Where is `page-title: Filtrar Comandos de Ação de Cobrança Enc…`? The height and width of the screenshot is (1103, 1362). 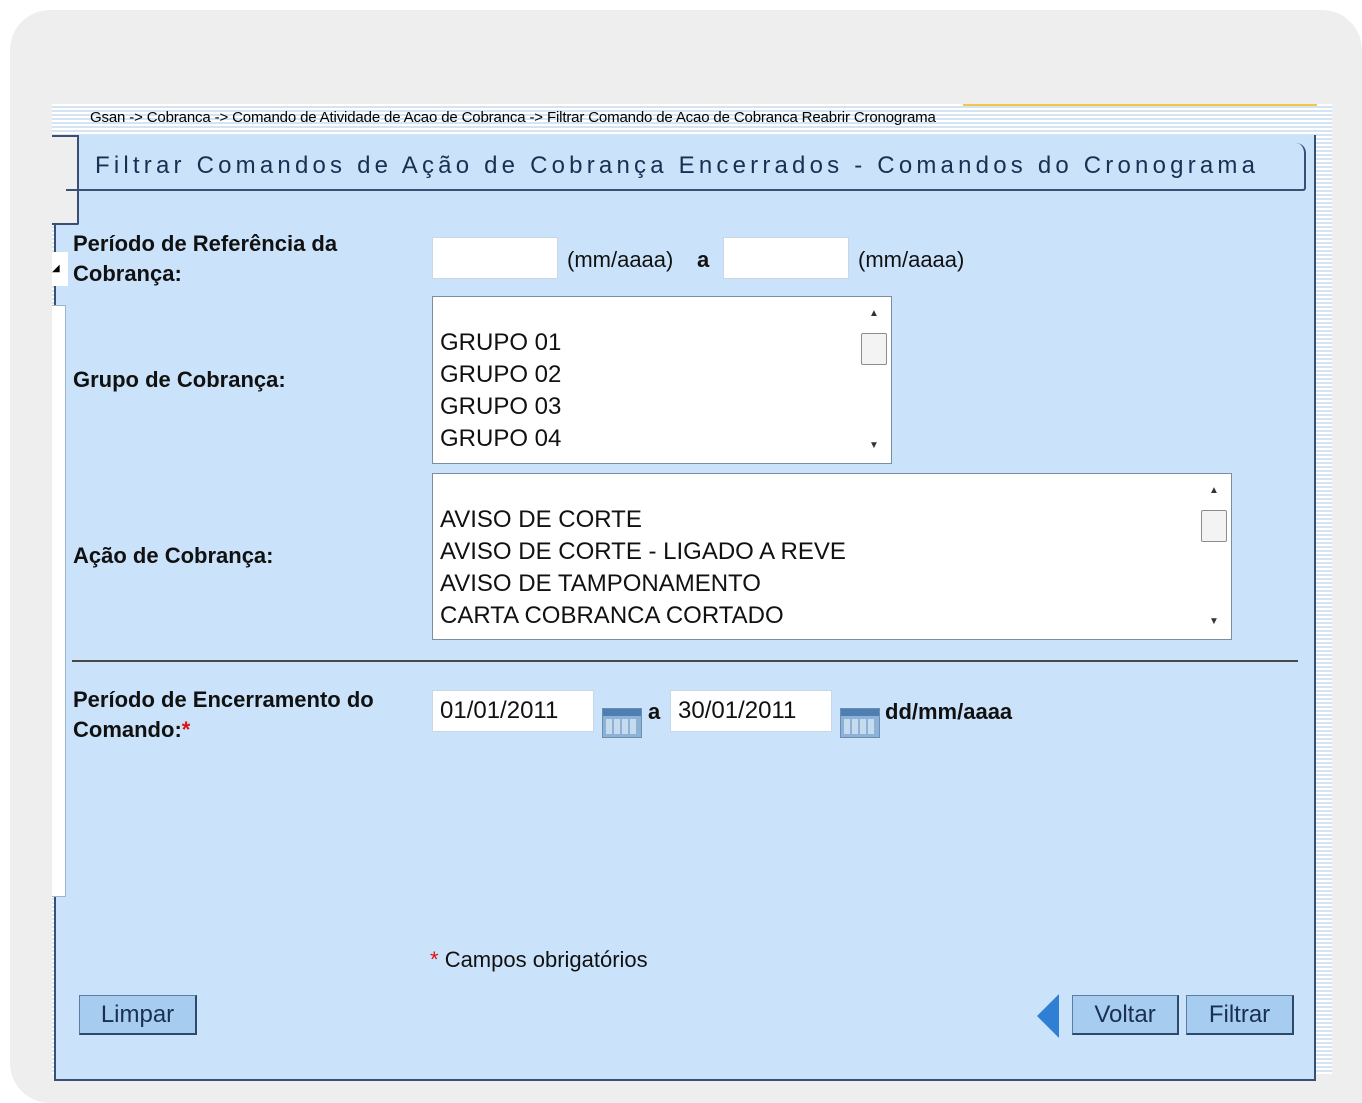 page-title: Filtrar Comandos de Ação de Cobrança Enc… is located at coordinates (677, 165).